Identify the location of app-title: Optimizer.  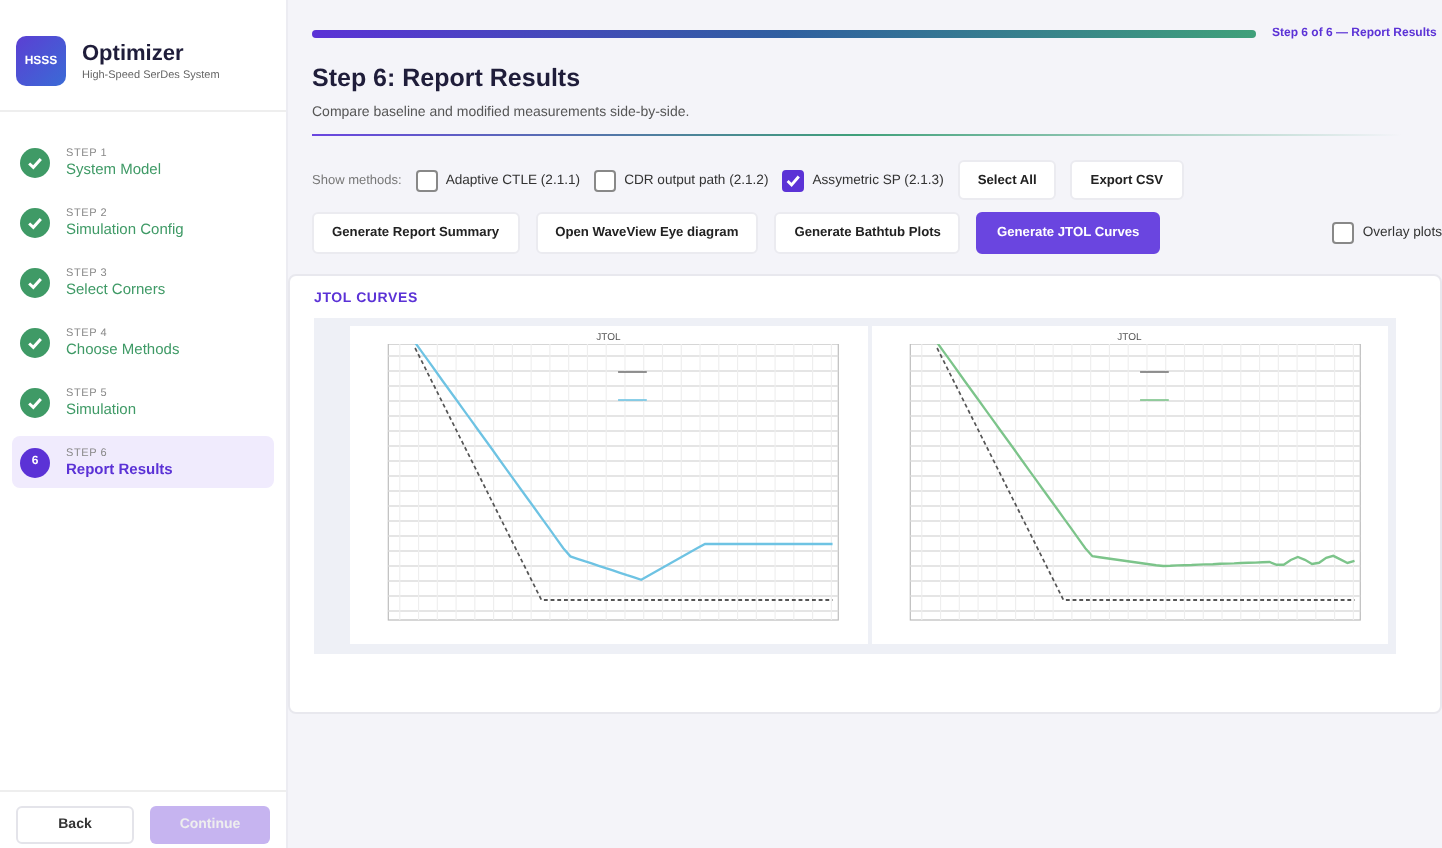
(134, 53).